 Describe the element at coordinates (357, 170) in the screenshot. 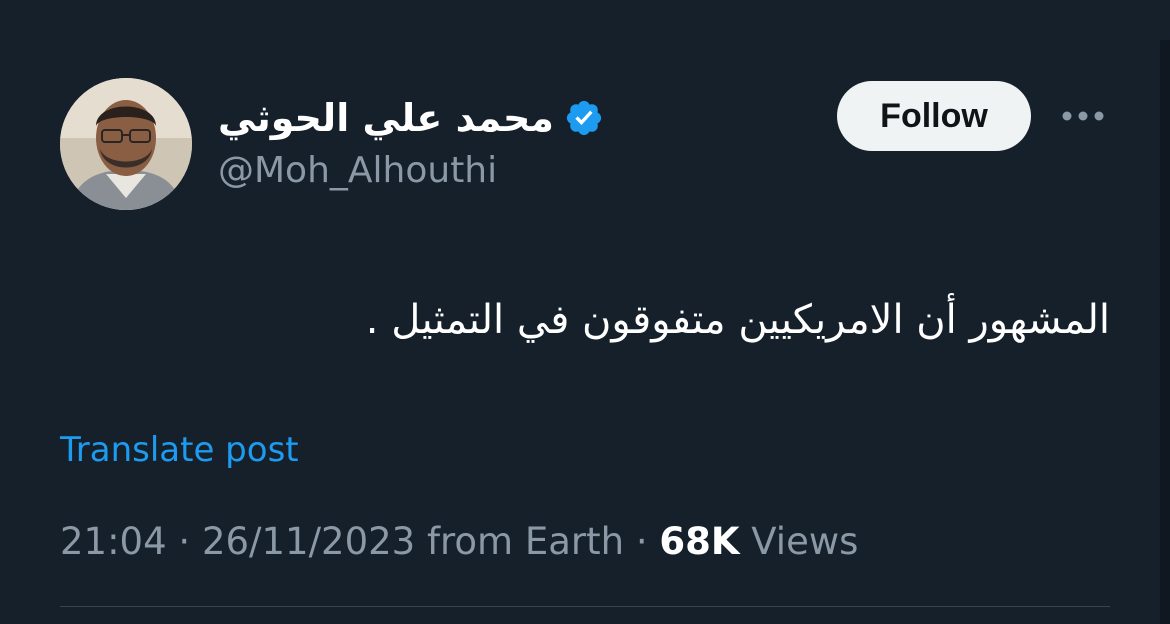

I see `user-handle: @Moh_Alhouthi` at that location.